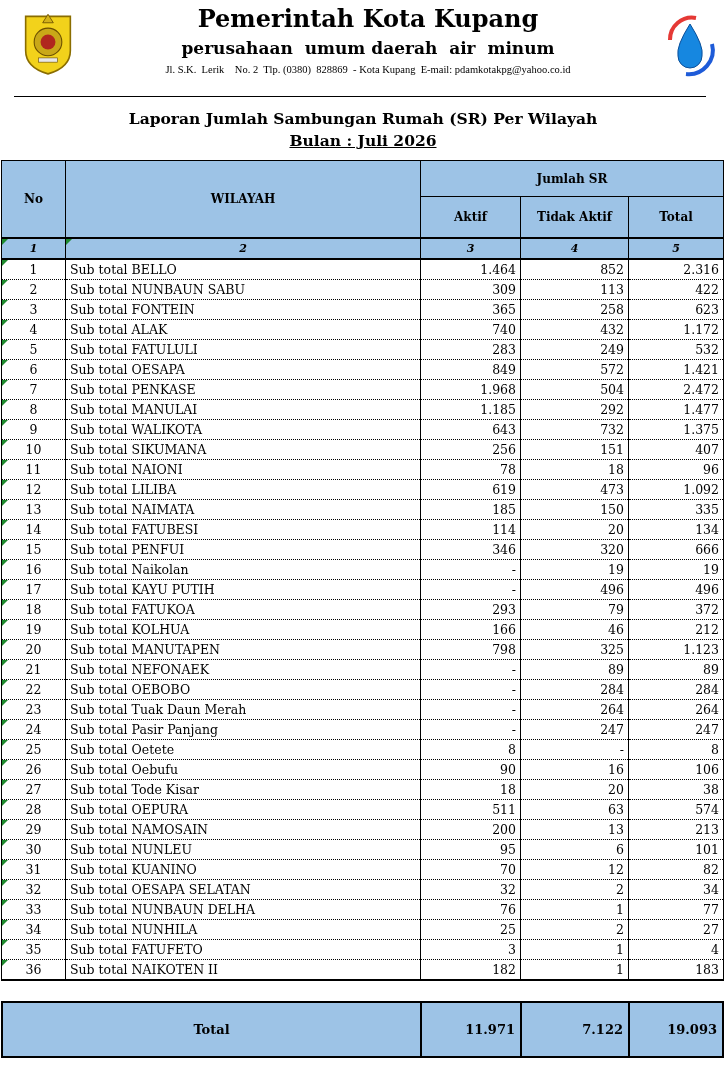  I want to click on table-cell: 1.464, so click(470, 269).